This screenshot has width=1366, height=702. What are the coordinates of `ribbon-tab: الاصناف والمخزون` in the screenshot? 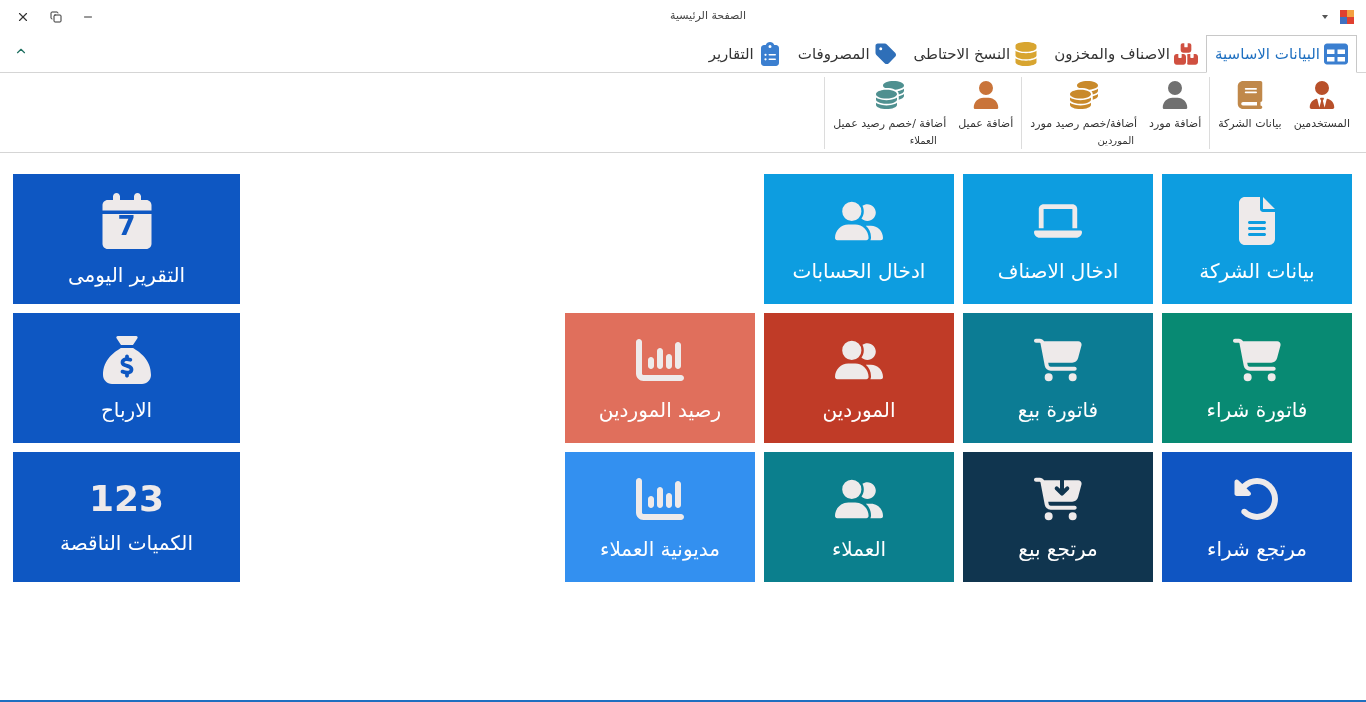 It's located at (1126, 54).